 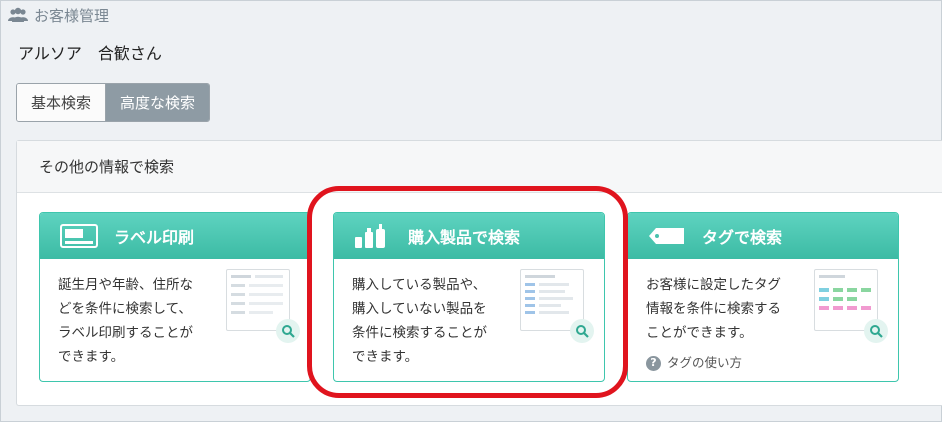 I want to click on label-card-icon, so click(x=80, y=236).